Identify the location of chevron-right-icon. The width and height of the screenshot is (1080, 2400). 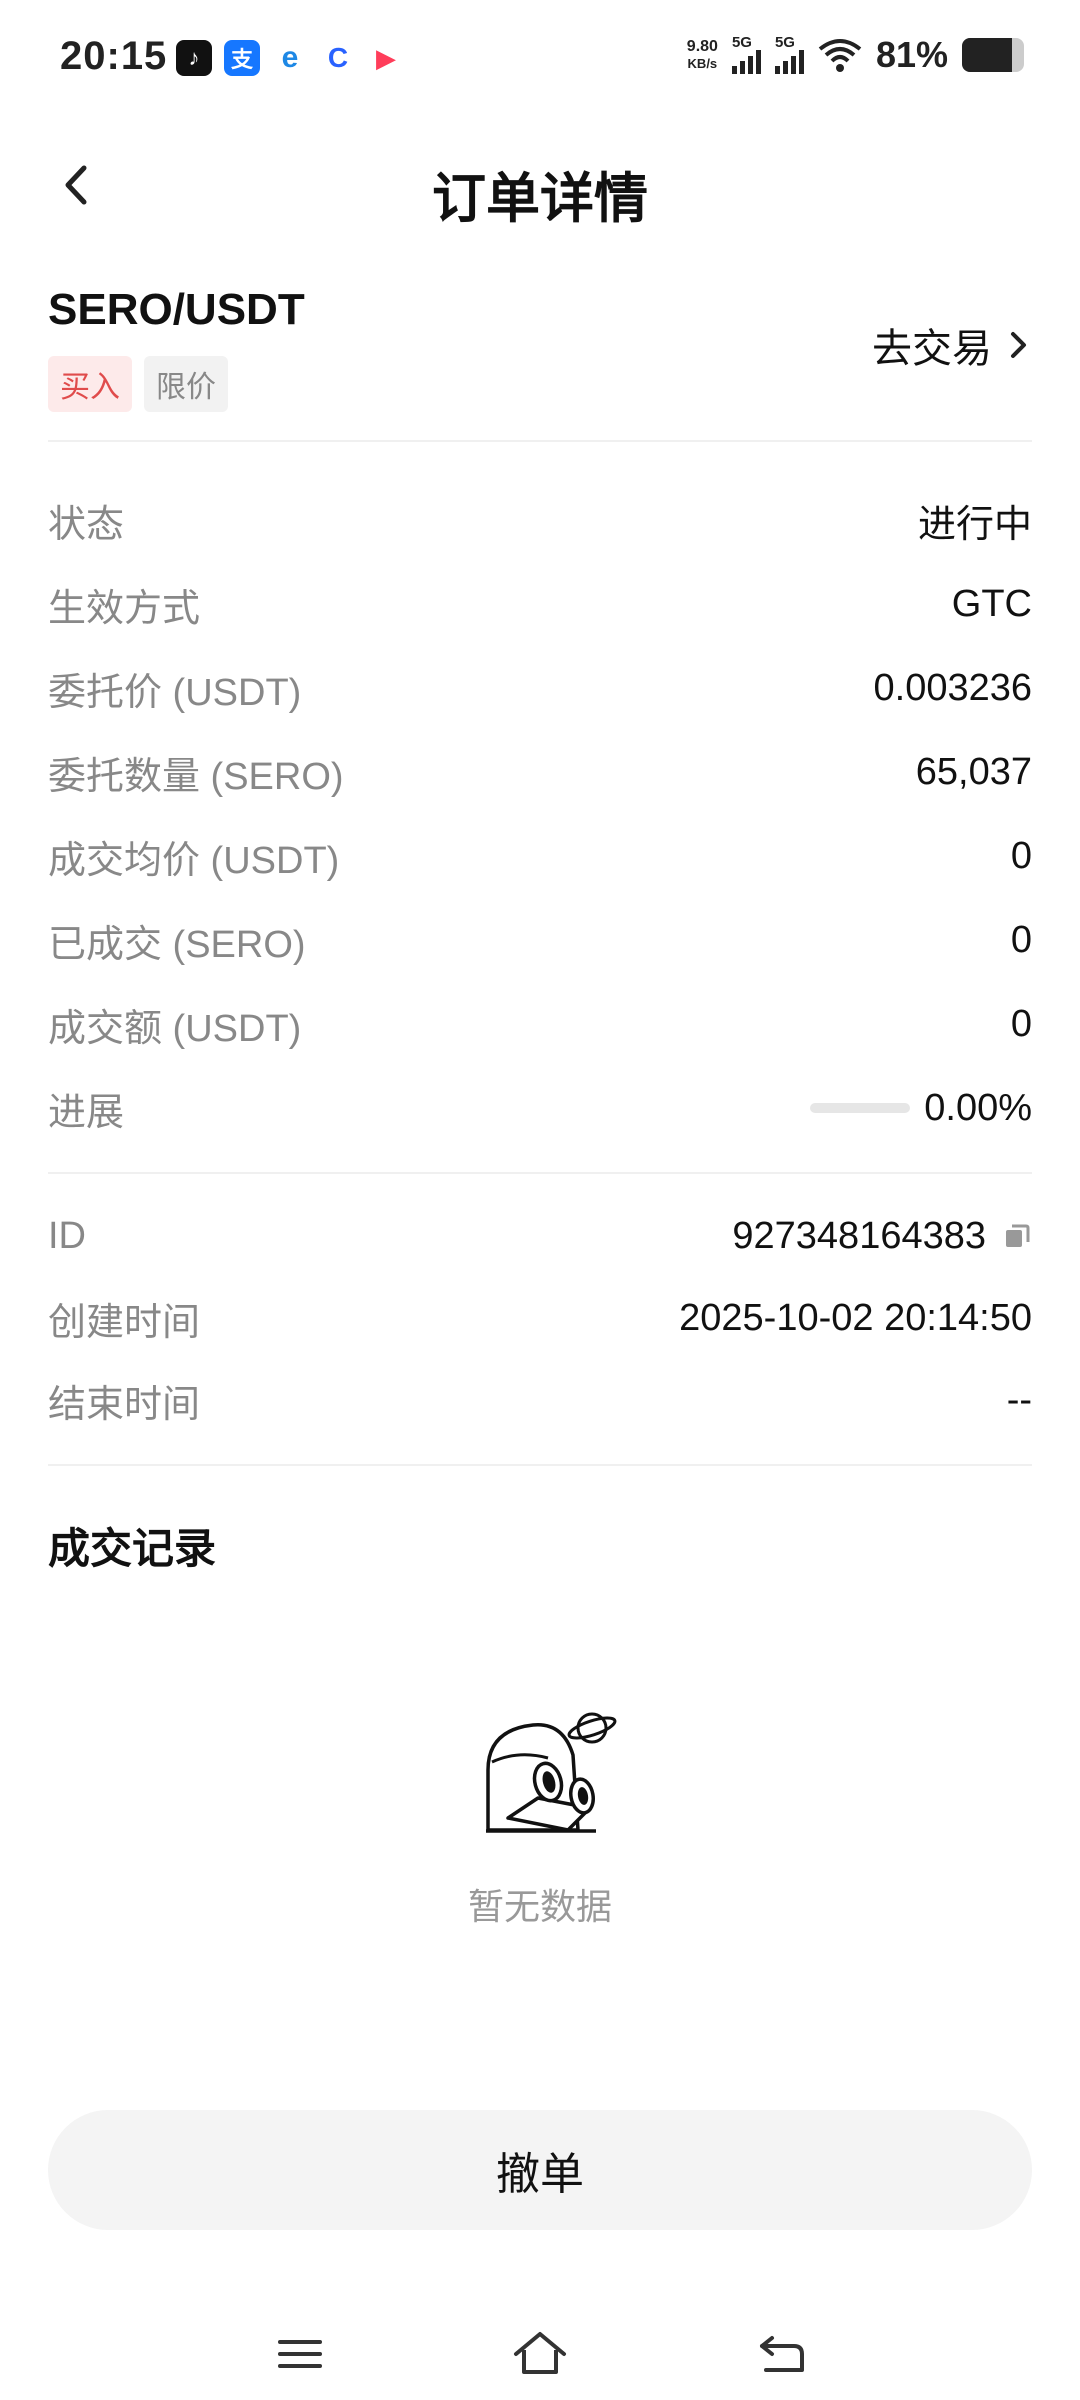
(1018, 345).